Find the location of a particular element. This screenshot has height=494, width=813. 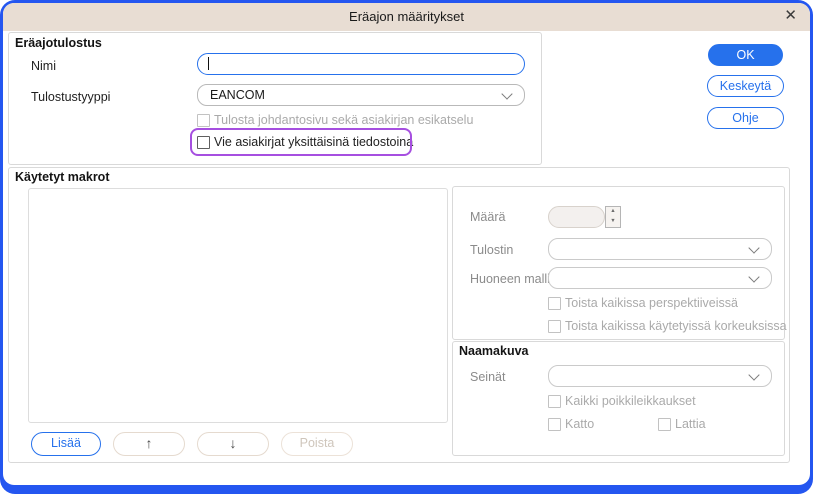

floor-checkbox is located at coordinates (664, 424).